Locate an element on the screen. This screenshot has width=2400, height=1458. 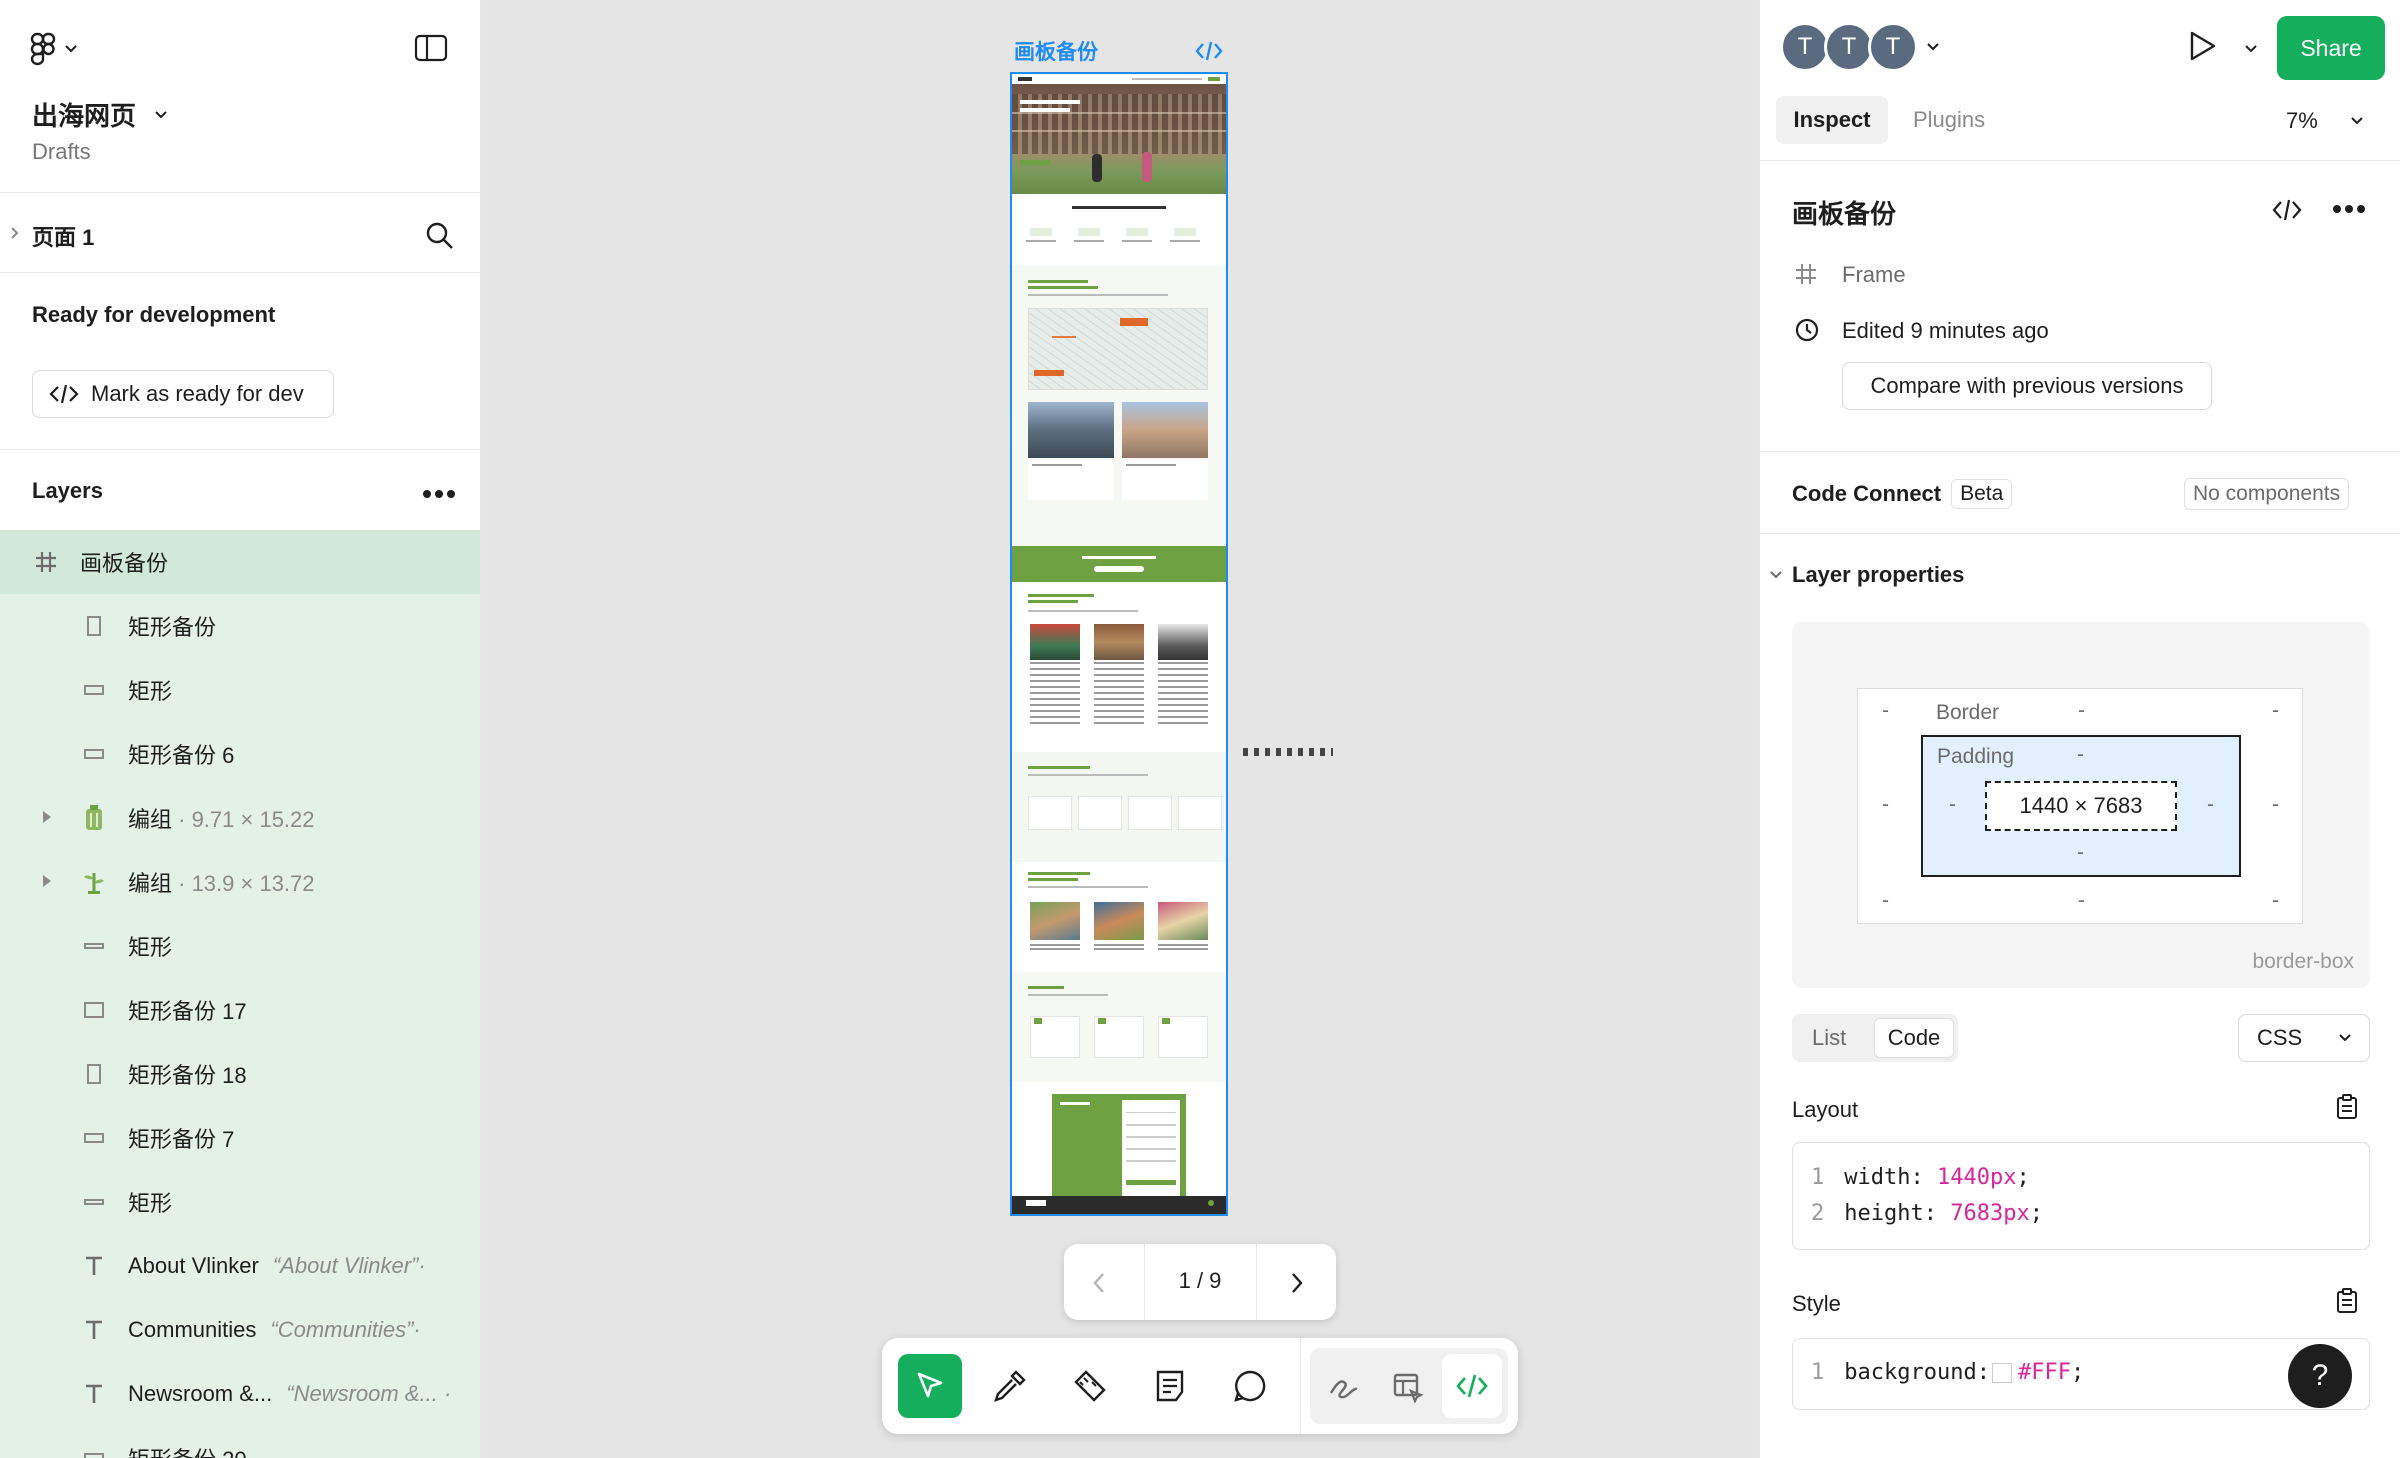
layer-name: 矩形备份 18 is located at coordinates (187, 1075).